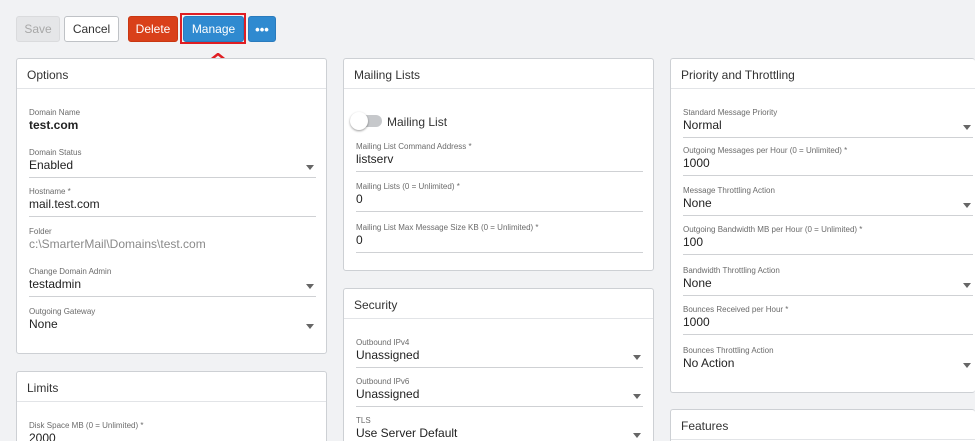 This screenshot has height=441, width=975. I want to click on folder-field: Folder c:\SmarterMail\Domains\test.com, so click(172, 239).